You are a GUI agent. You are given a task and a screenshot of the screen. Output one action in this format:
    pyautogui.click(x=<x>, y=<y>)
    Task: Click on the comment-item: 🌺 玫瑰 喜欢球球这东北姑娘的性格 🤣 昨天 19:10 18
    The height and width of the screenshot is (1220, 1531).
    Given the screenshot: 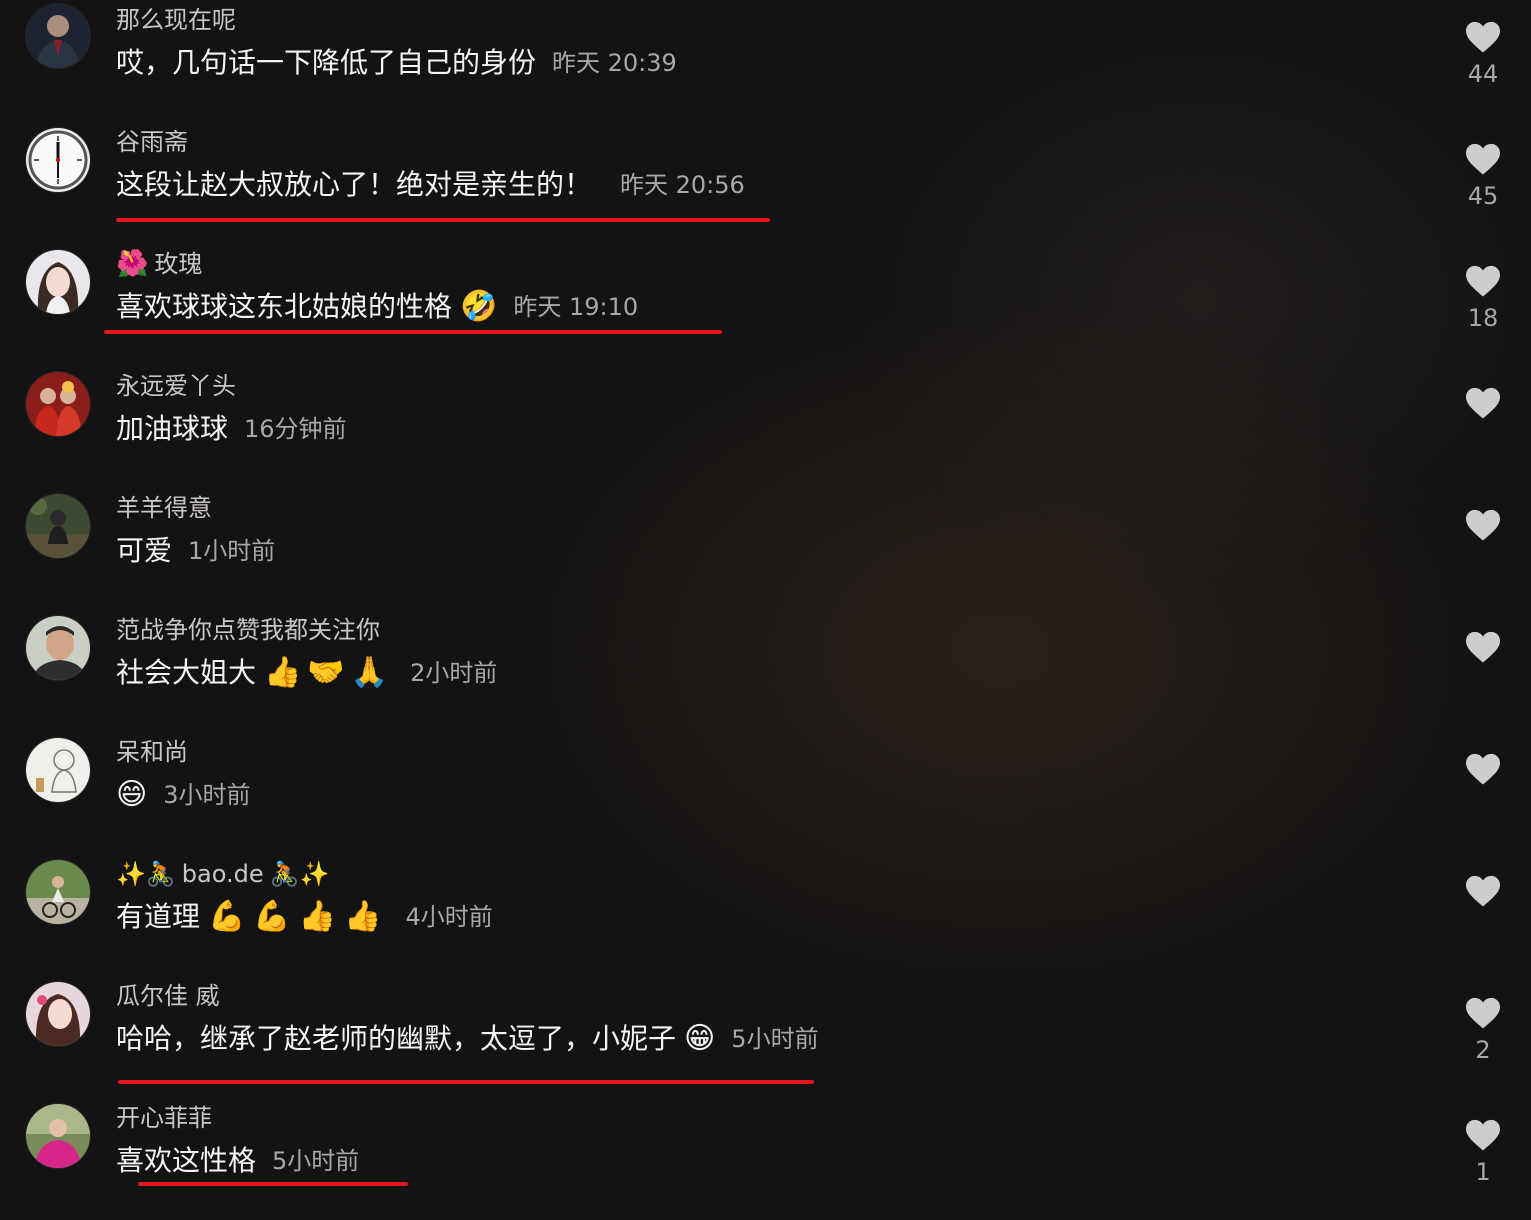 What is the action you would take?
    pyautogui.click(x=765, y=305)
    